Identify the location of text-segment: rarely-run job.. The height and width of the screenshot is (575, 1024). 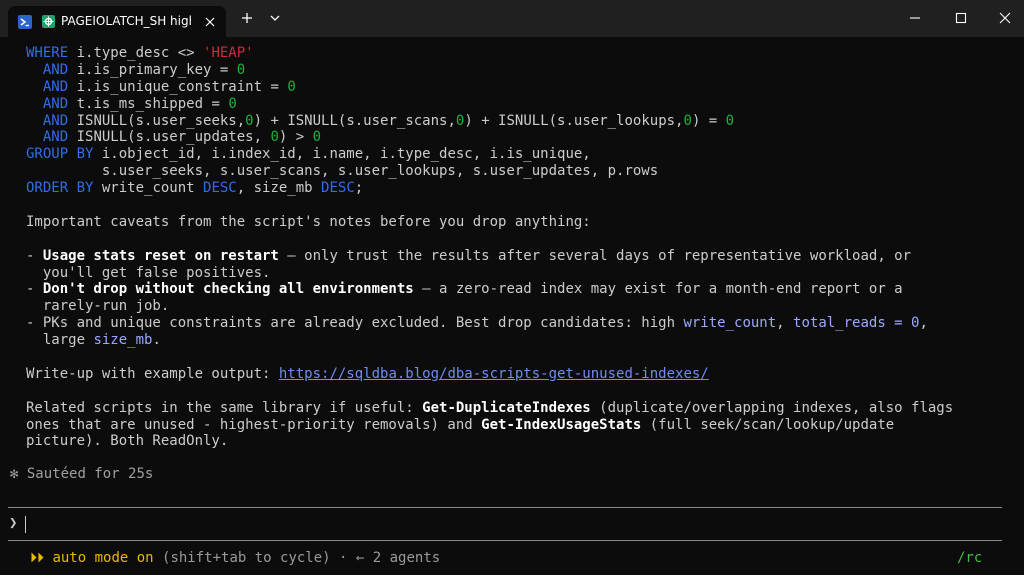
(98, 306).